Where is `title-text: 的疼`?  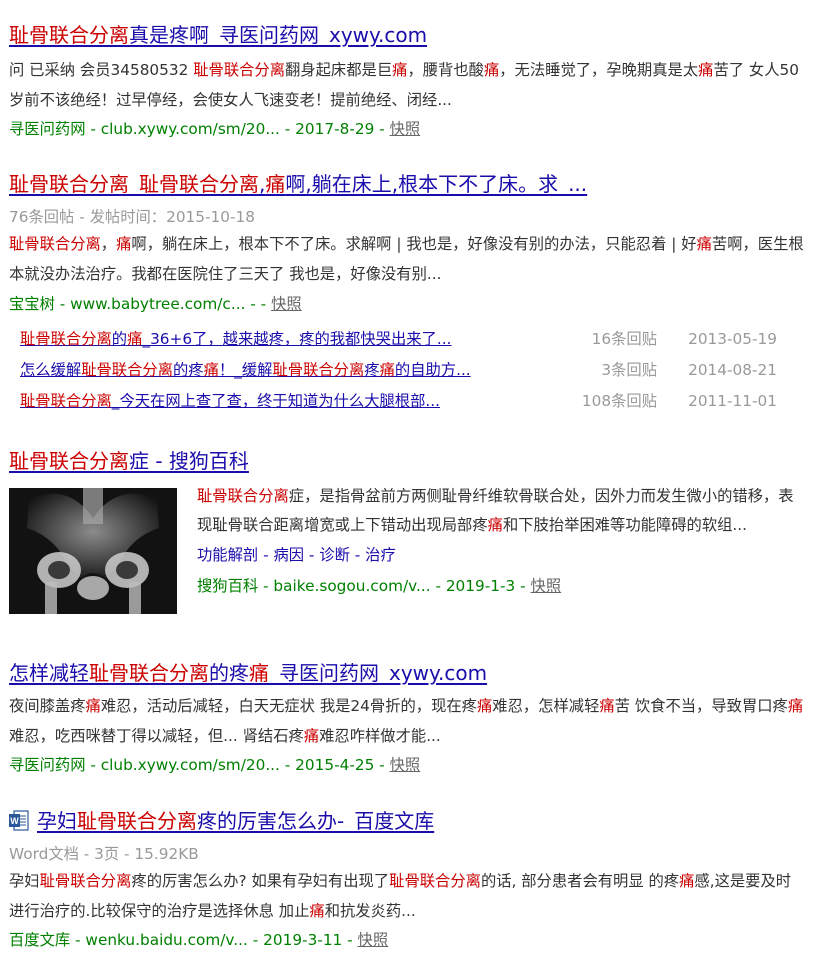 title-text: 的疼 is located at coordinates (229, 673).